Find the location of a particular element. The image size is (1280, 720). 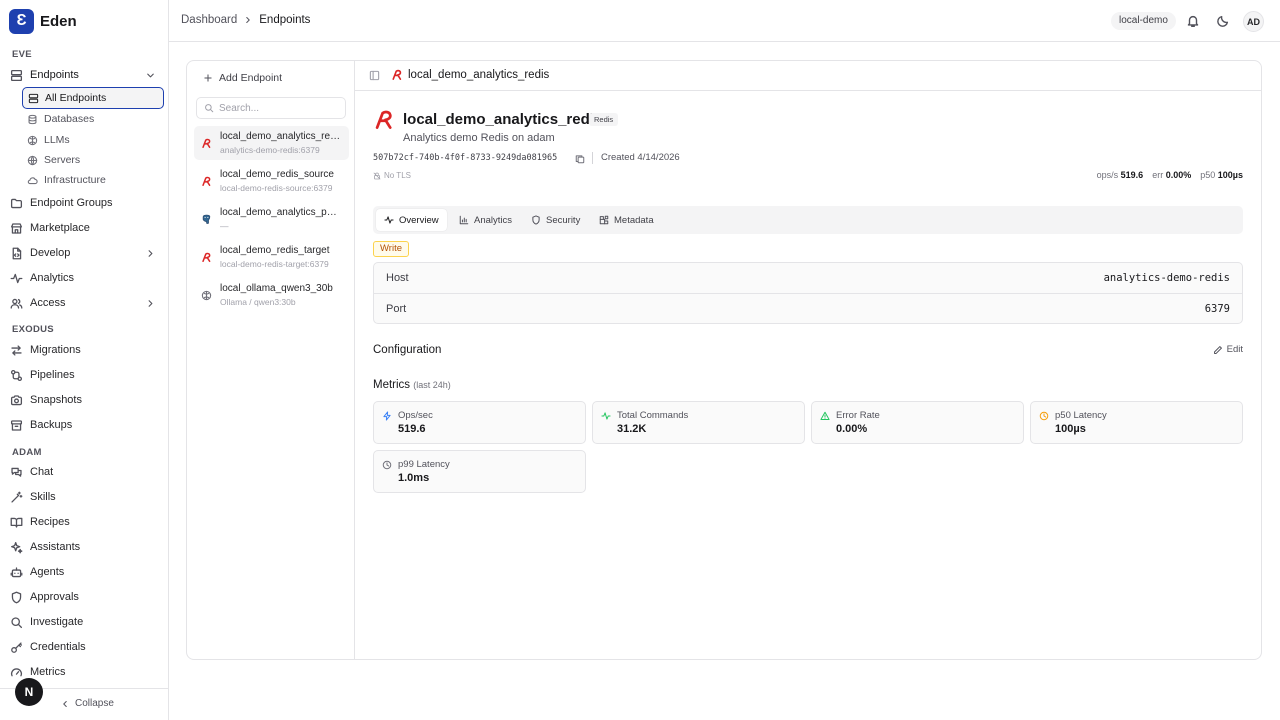

sidebar-item-label: Approvals is located at coordinates (54, 597).